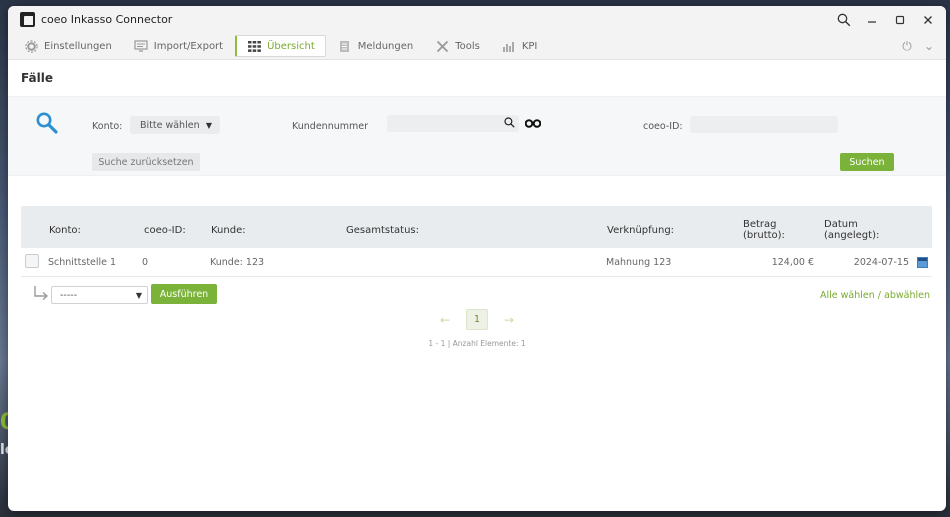  I want to click on menu-item-uebersicht: Übersicht, so click(280, 46).